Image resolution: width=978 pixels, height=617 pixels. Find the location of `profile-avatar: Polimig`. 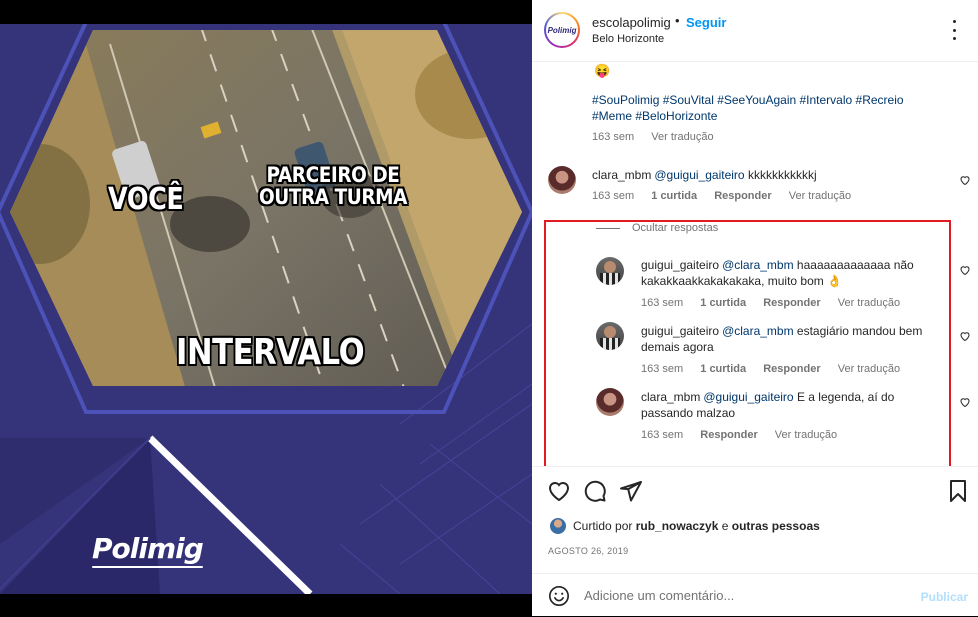

profile-avatar: Polimig is located at coordinates (562, 30).